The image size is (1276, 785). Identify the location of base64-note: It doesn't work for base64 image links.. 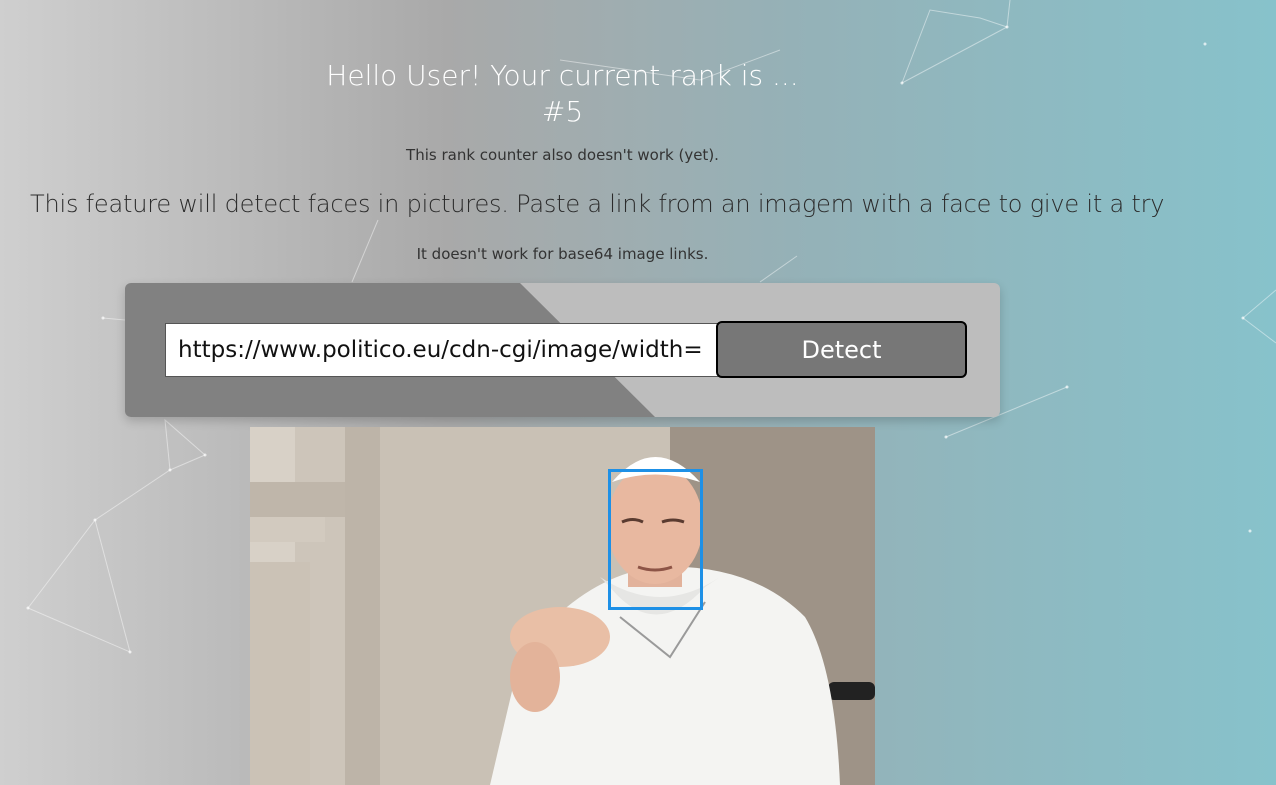
(562, 254).